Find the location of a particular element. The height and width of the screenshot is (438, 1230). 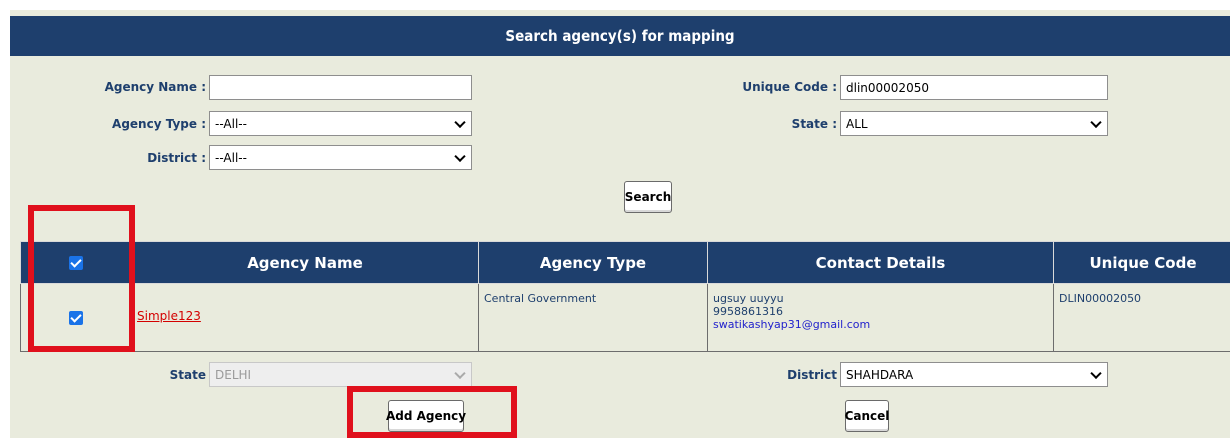

agency-name-label: Agency Name : is located at coordinates (155, 87).